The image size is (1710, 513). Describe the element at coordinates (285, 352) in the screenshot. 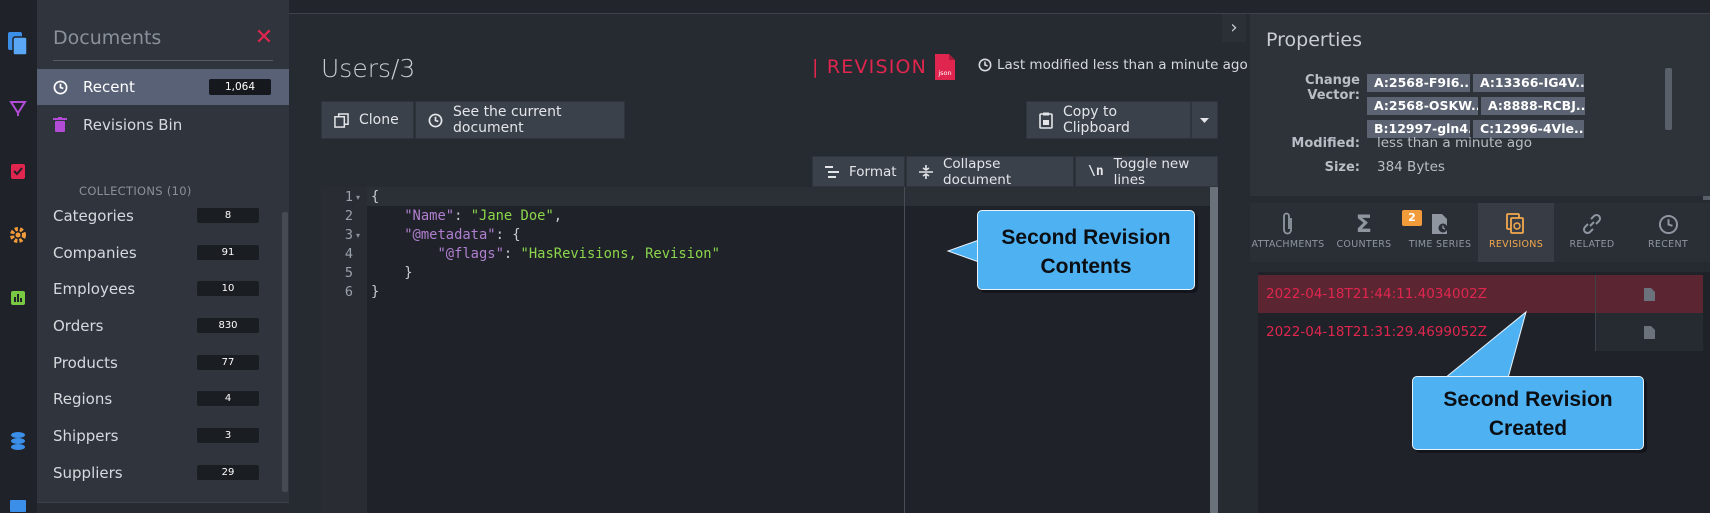

I see `collections-scrollbar` at that location.